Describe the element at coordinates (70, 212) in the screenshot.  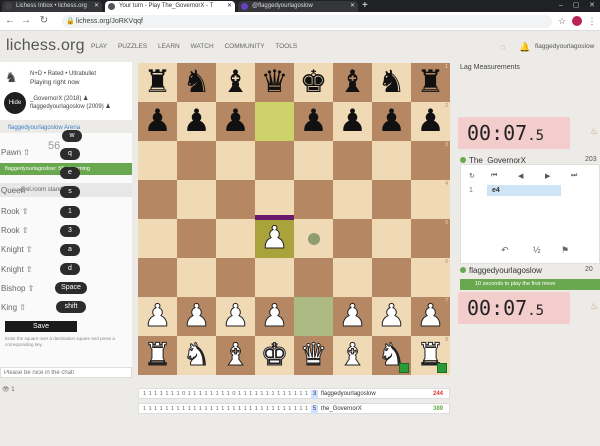
I see `key-1: 1` at that location.